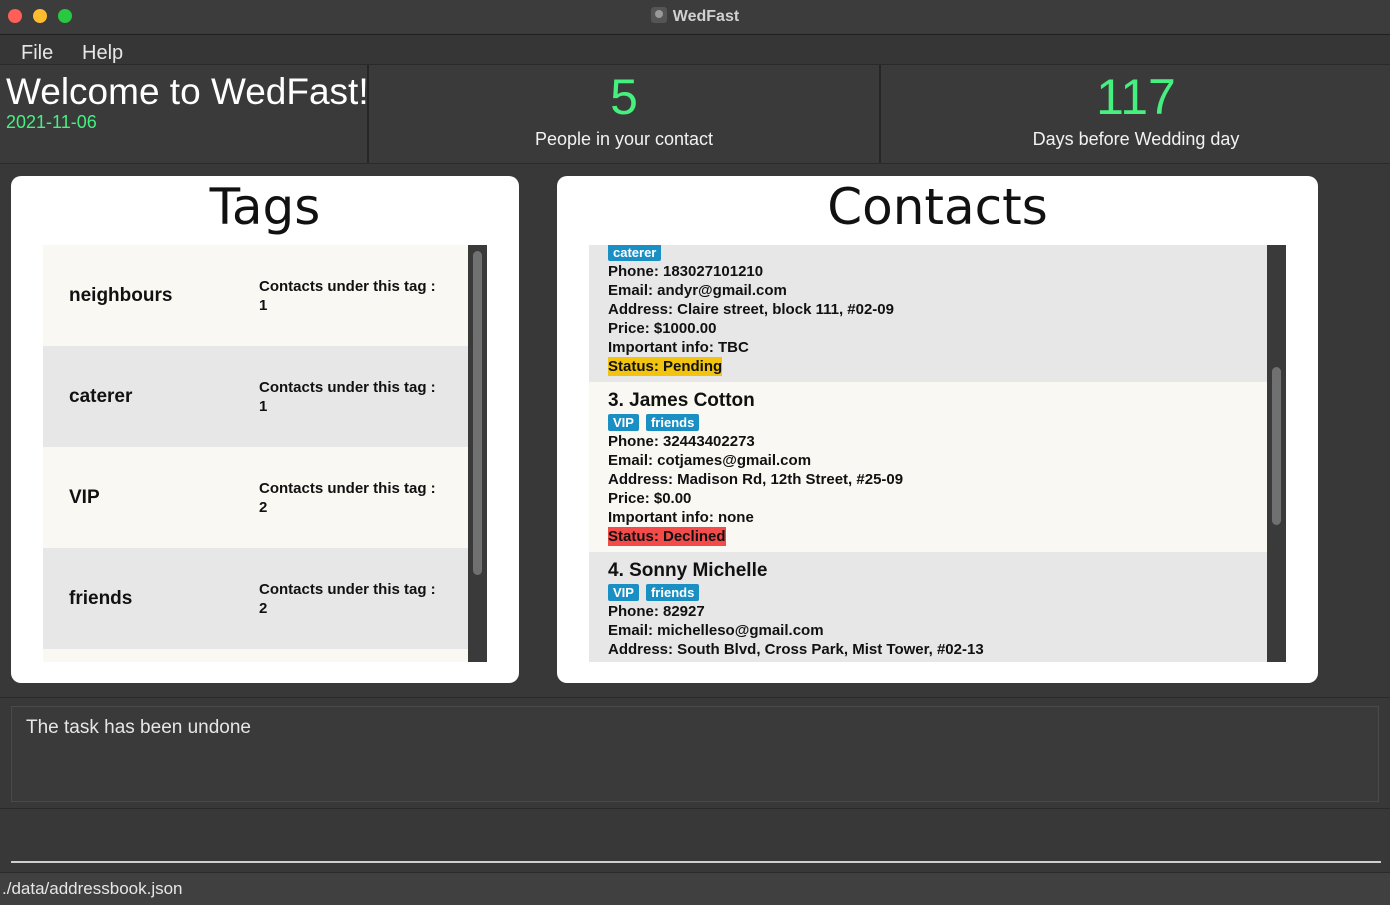  What do you see at coordinates (681, 441) in the screenshot?
I see `contact-phone: Phone: 32443402273` at bounding box center [681, 441].